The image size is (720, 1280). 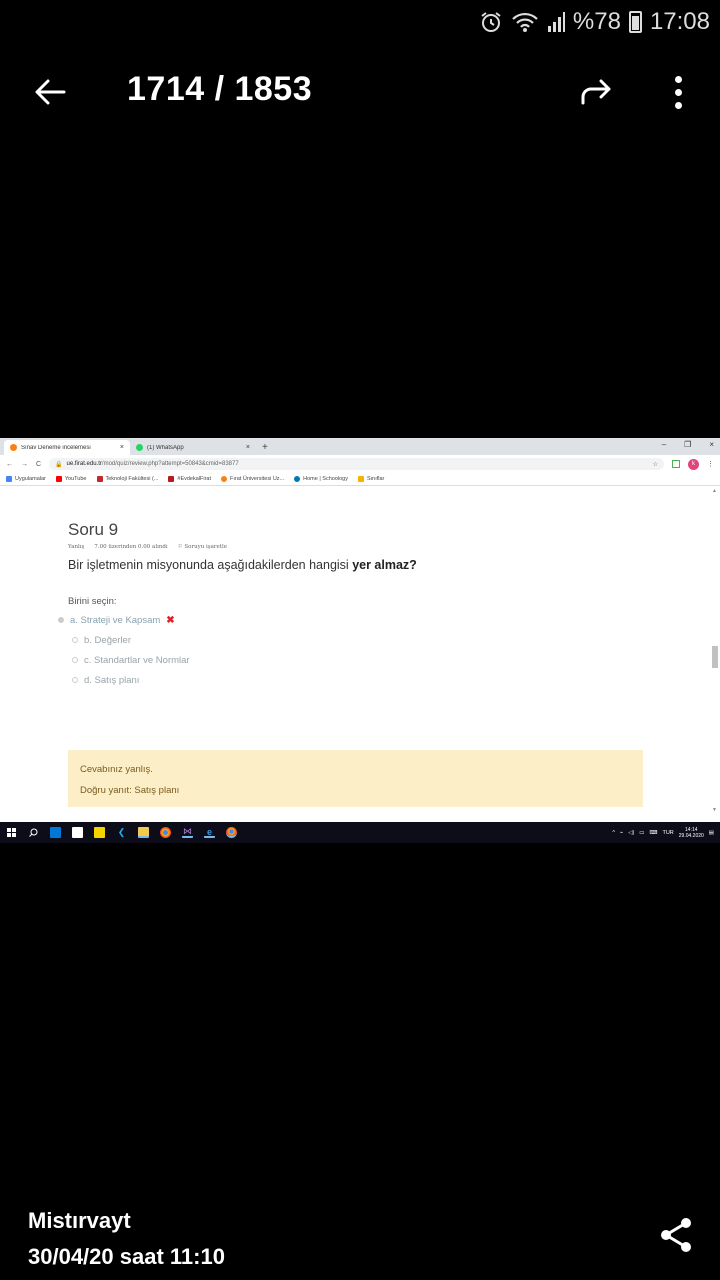 I want to click on youtube-icon, so click(x=58, y=479).